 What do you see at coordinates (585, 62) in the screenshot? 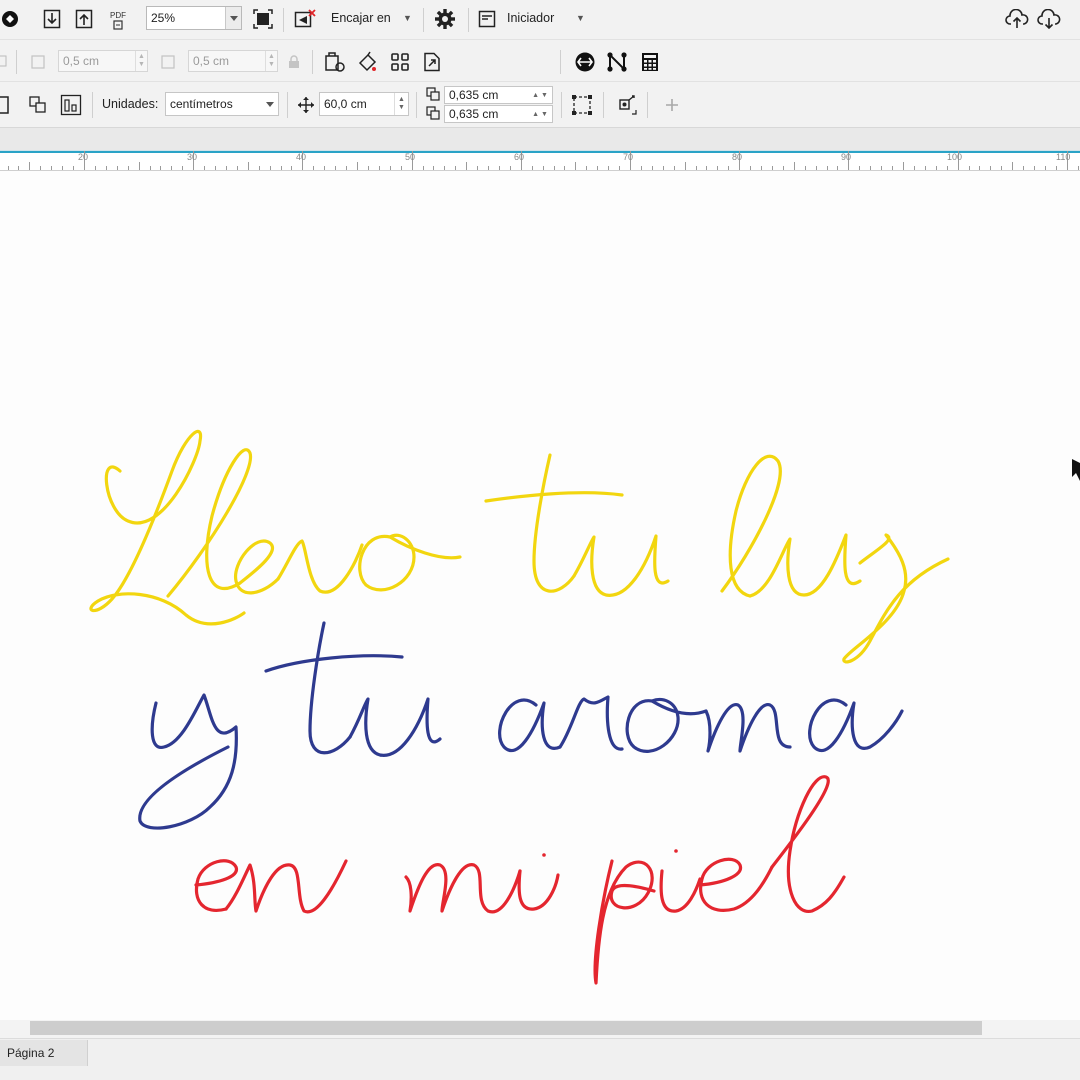
I see `color-wheel-icon` at bounding box center [585, 62].